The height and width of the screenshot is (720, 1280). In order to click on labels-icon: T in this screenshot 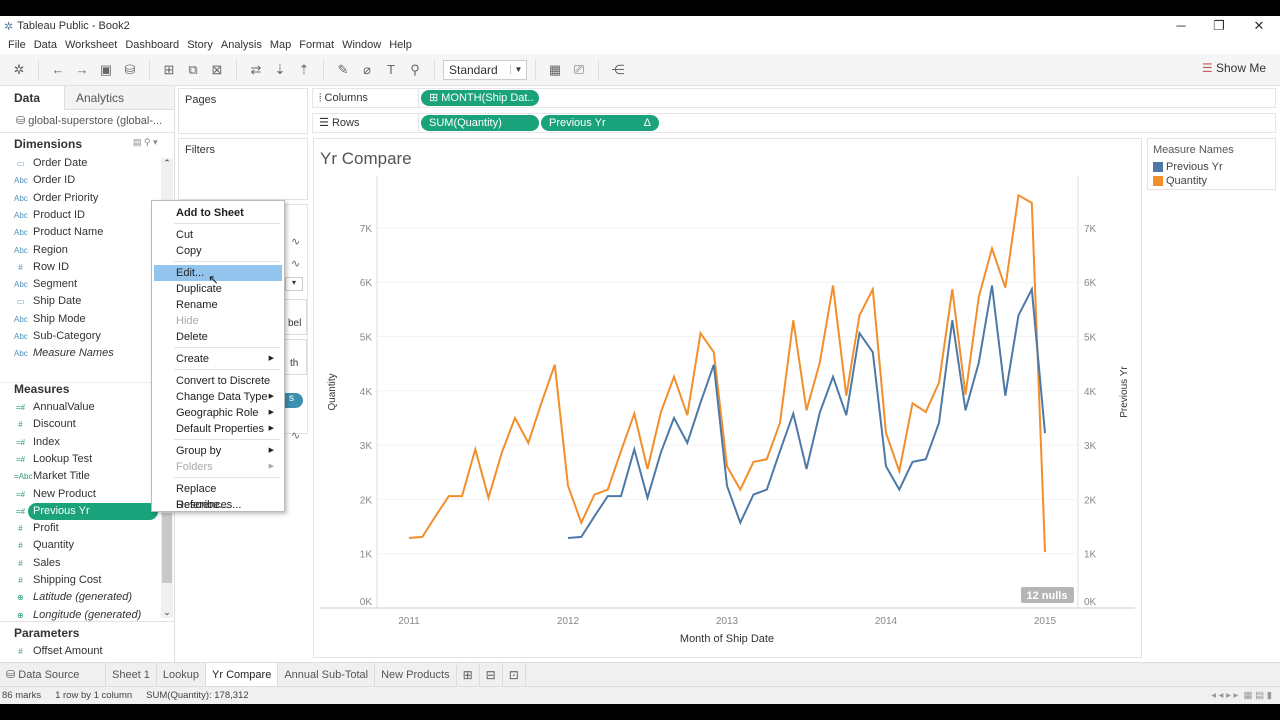, I will do `click(391, 69)`.